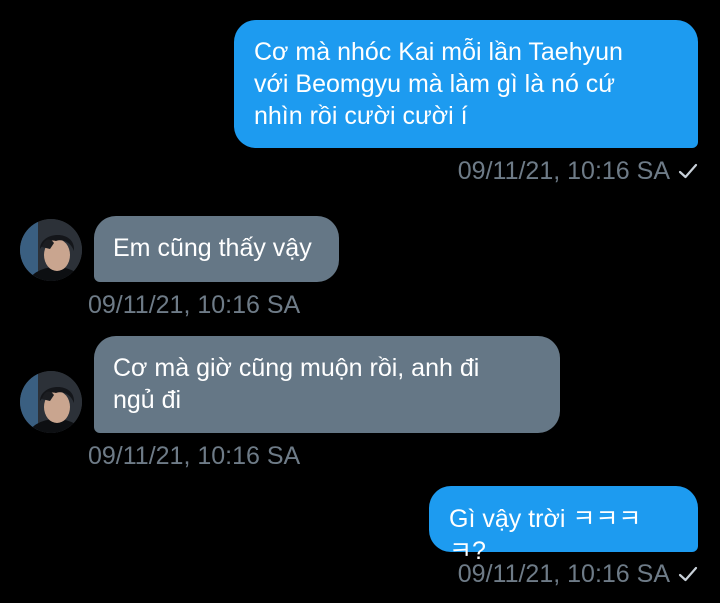 The image size is (720, 603). Describe the element at coordinates (327, 384) in the screenshot. I see `incoming-message-bubble: Cơ mà giờ cũng muộn rồi, anh đi ngủ đi` at that location.